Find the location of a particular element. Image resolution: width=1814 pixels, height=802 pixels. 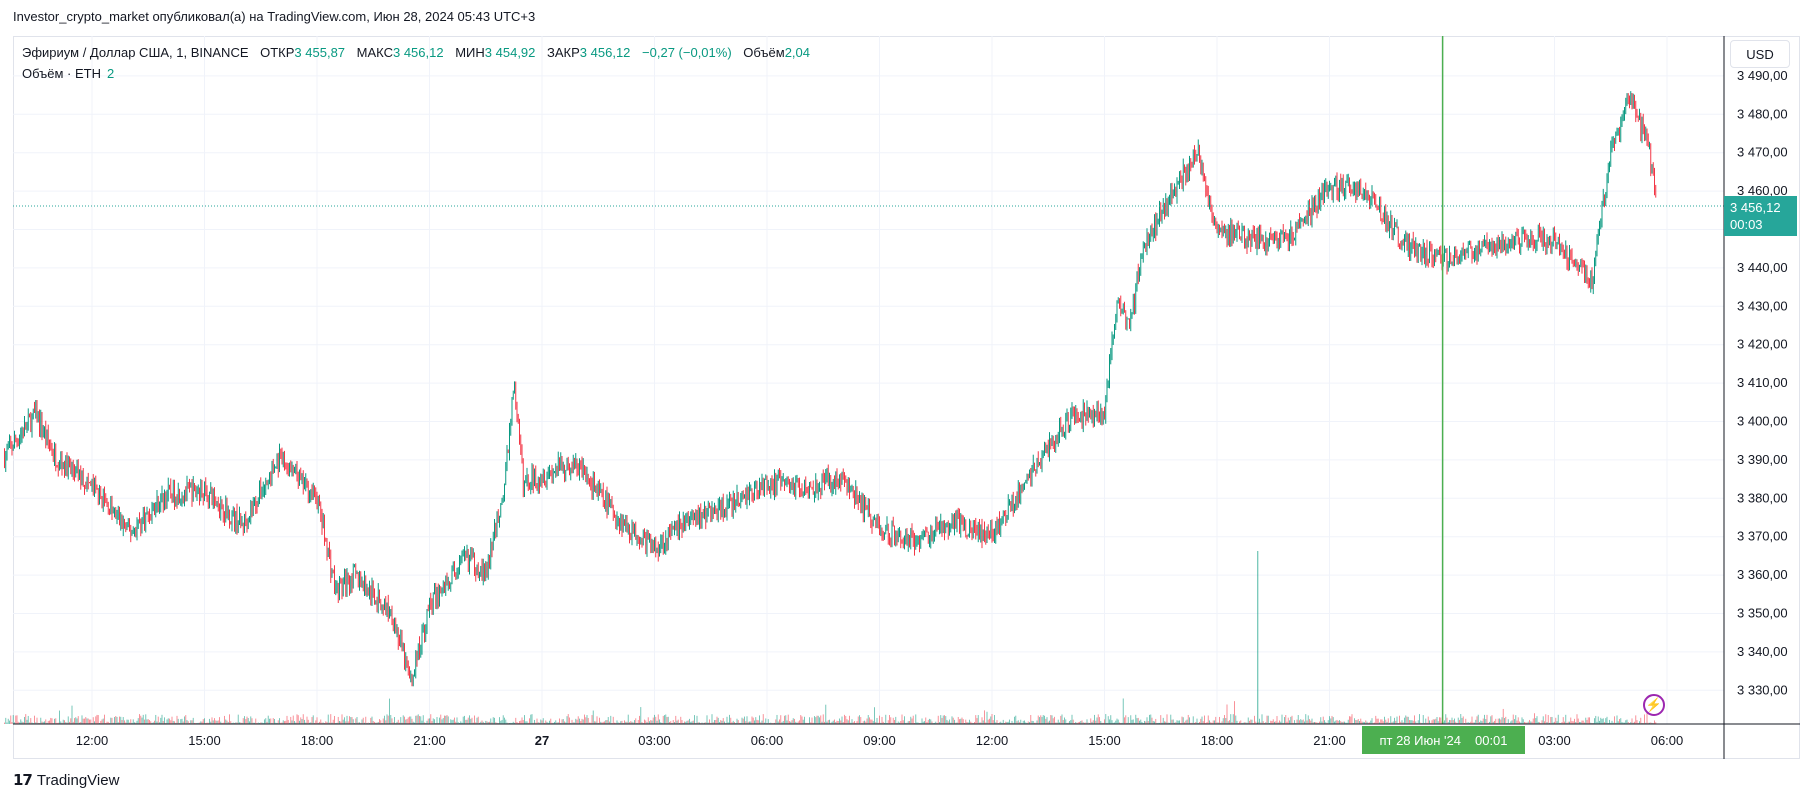

high-value: 3 456,12 is located at coordinates (418, 52).